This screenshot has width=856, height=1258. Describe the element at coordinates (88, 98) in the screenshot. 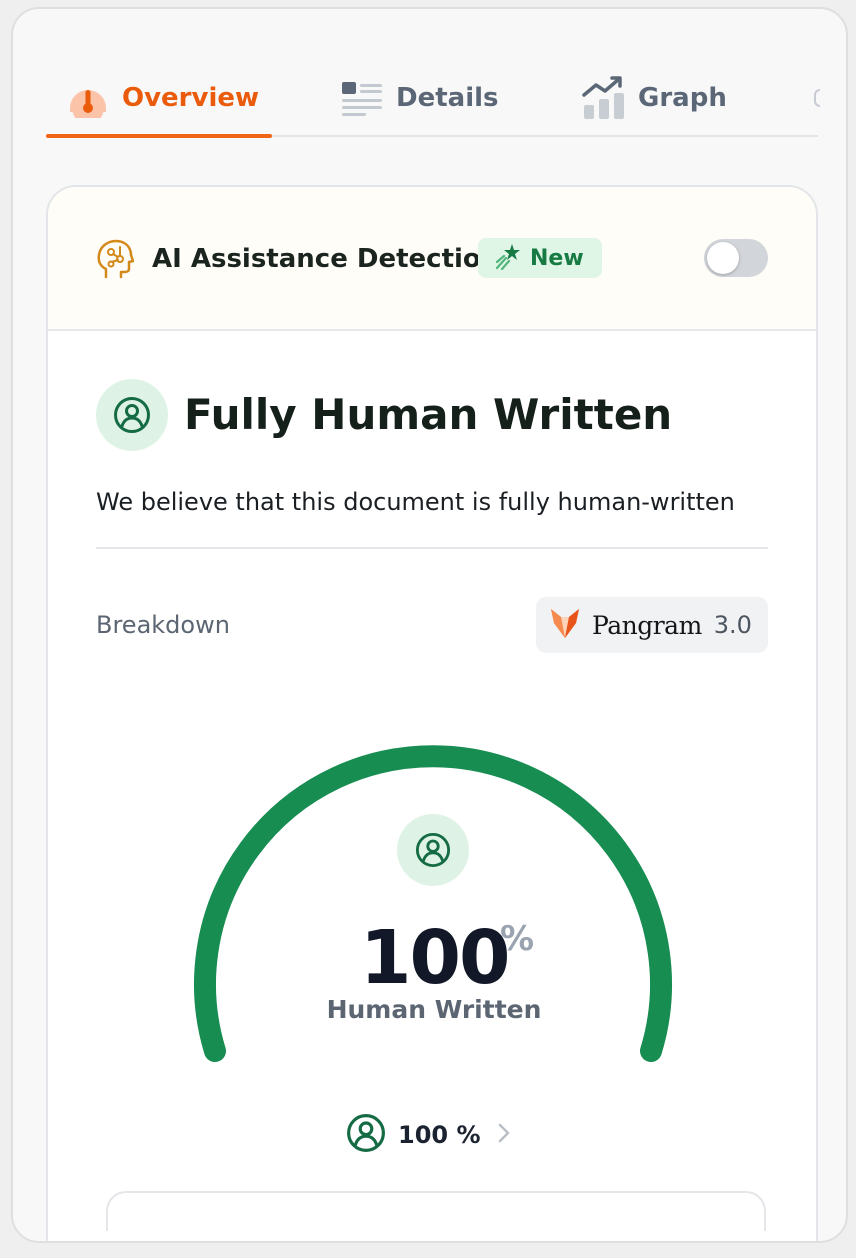

I see `gauge-icon` at that location.